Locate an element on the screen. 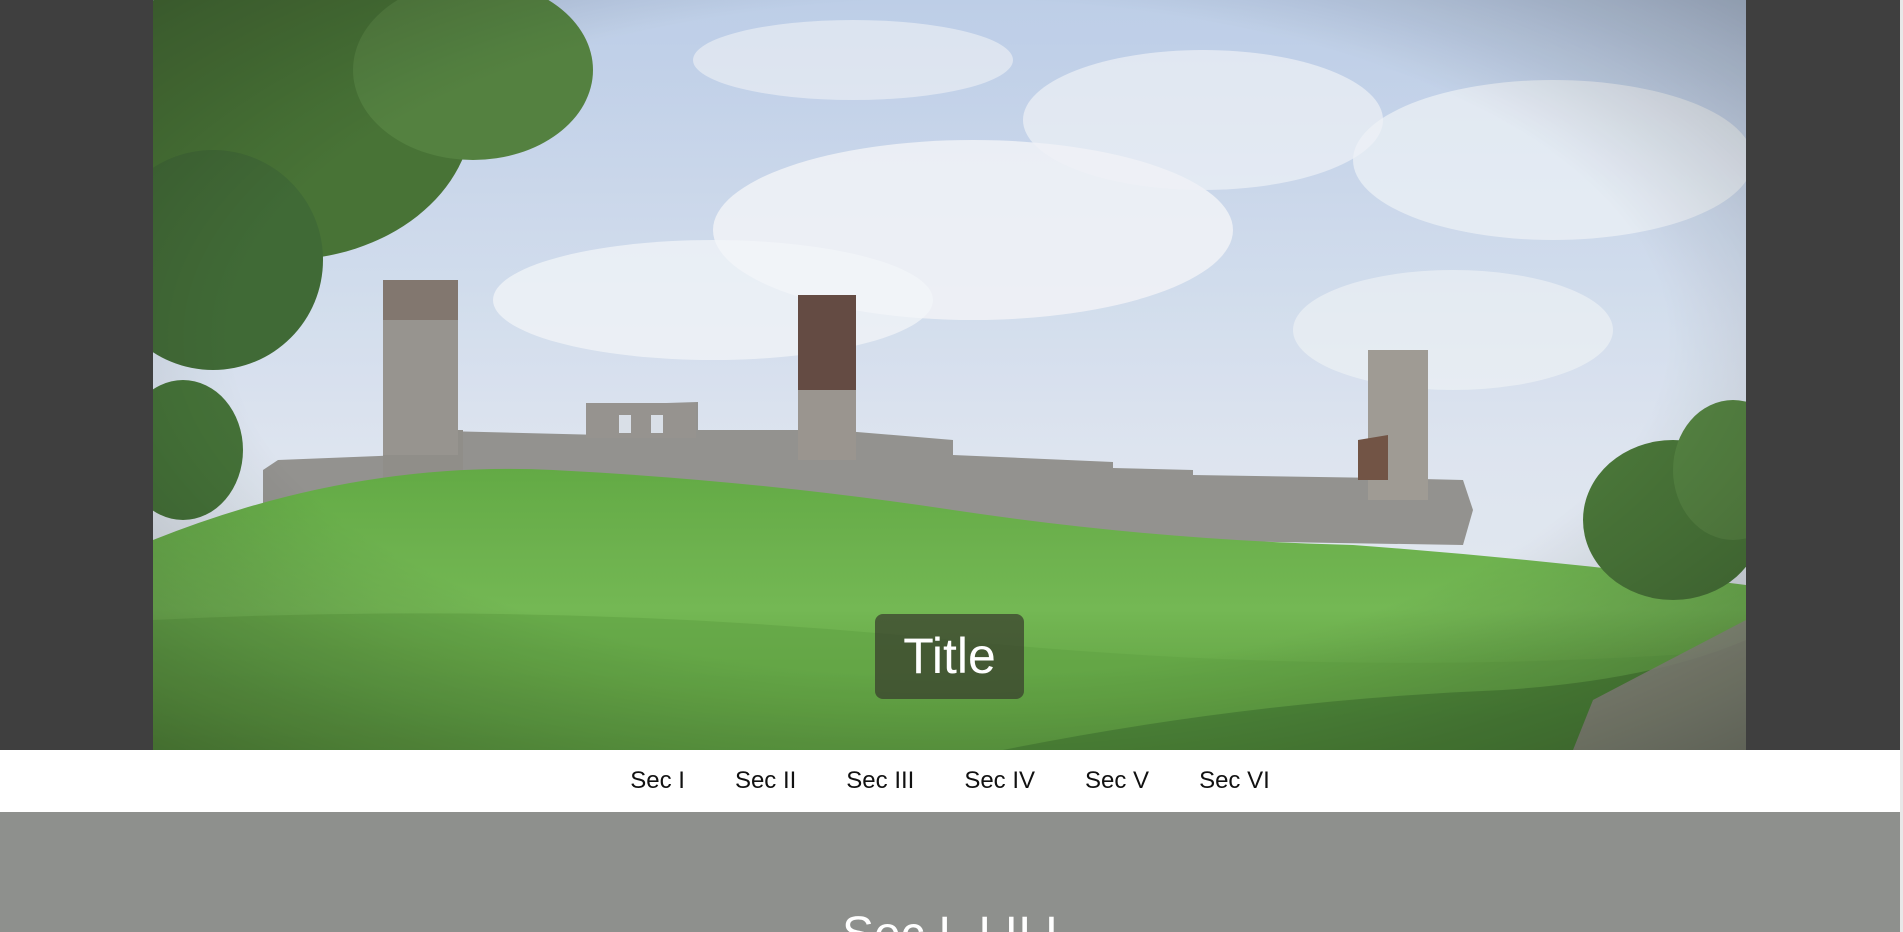 Image resolution: width=1903 pixels, height=932 pixels. nav-item-sec-3: Sec III is located at coordinates (880, 781).